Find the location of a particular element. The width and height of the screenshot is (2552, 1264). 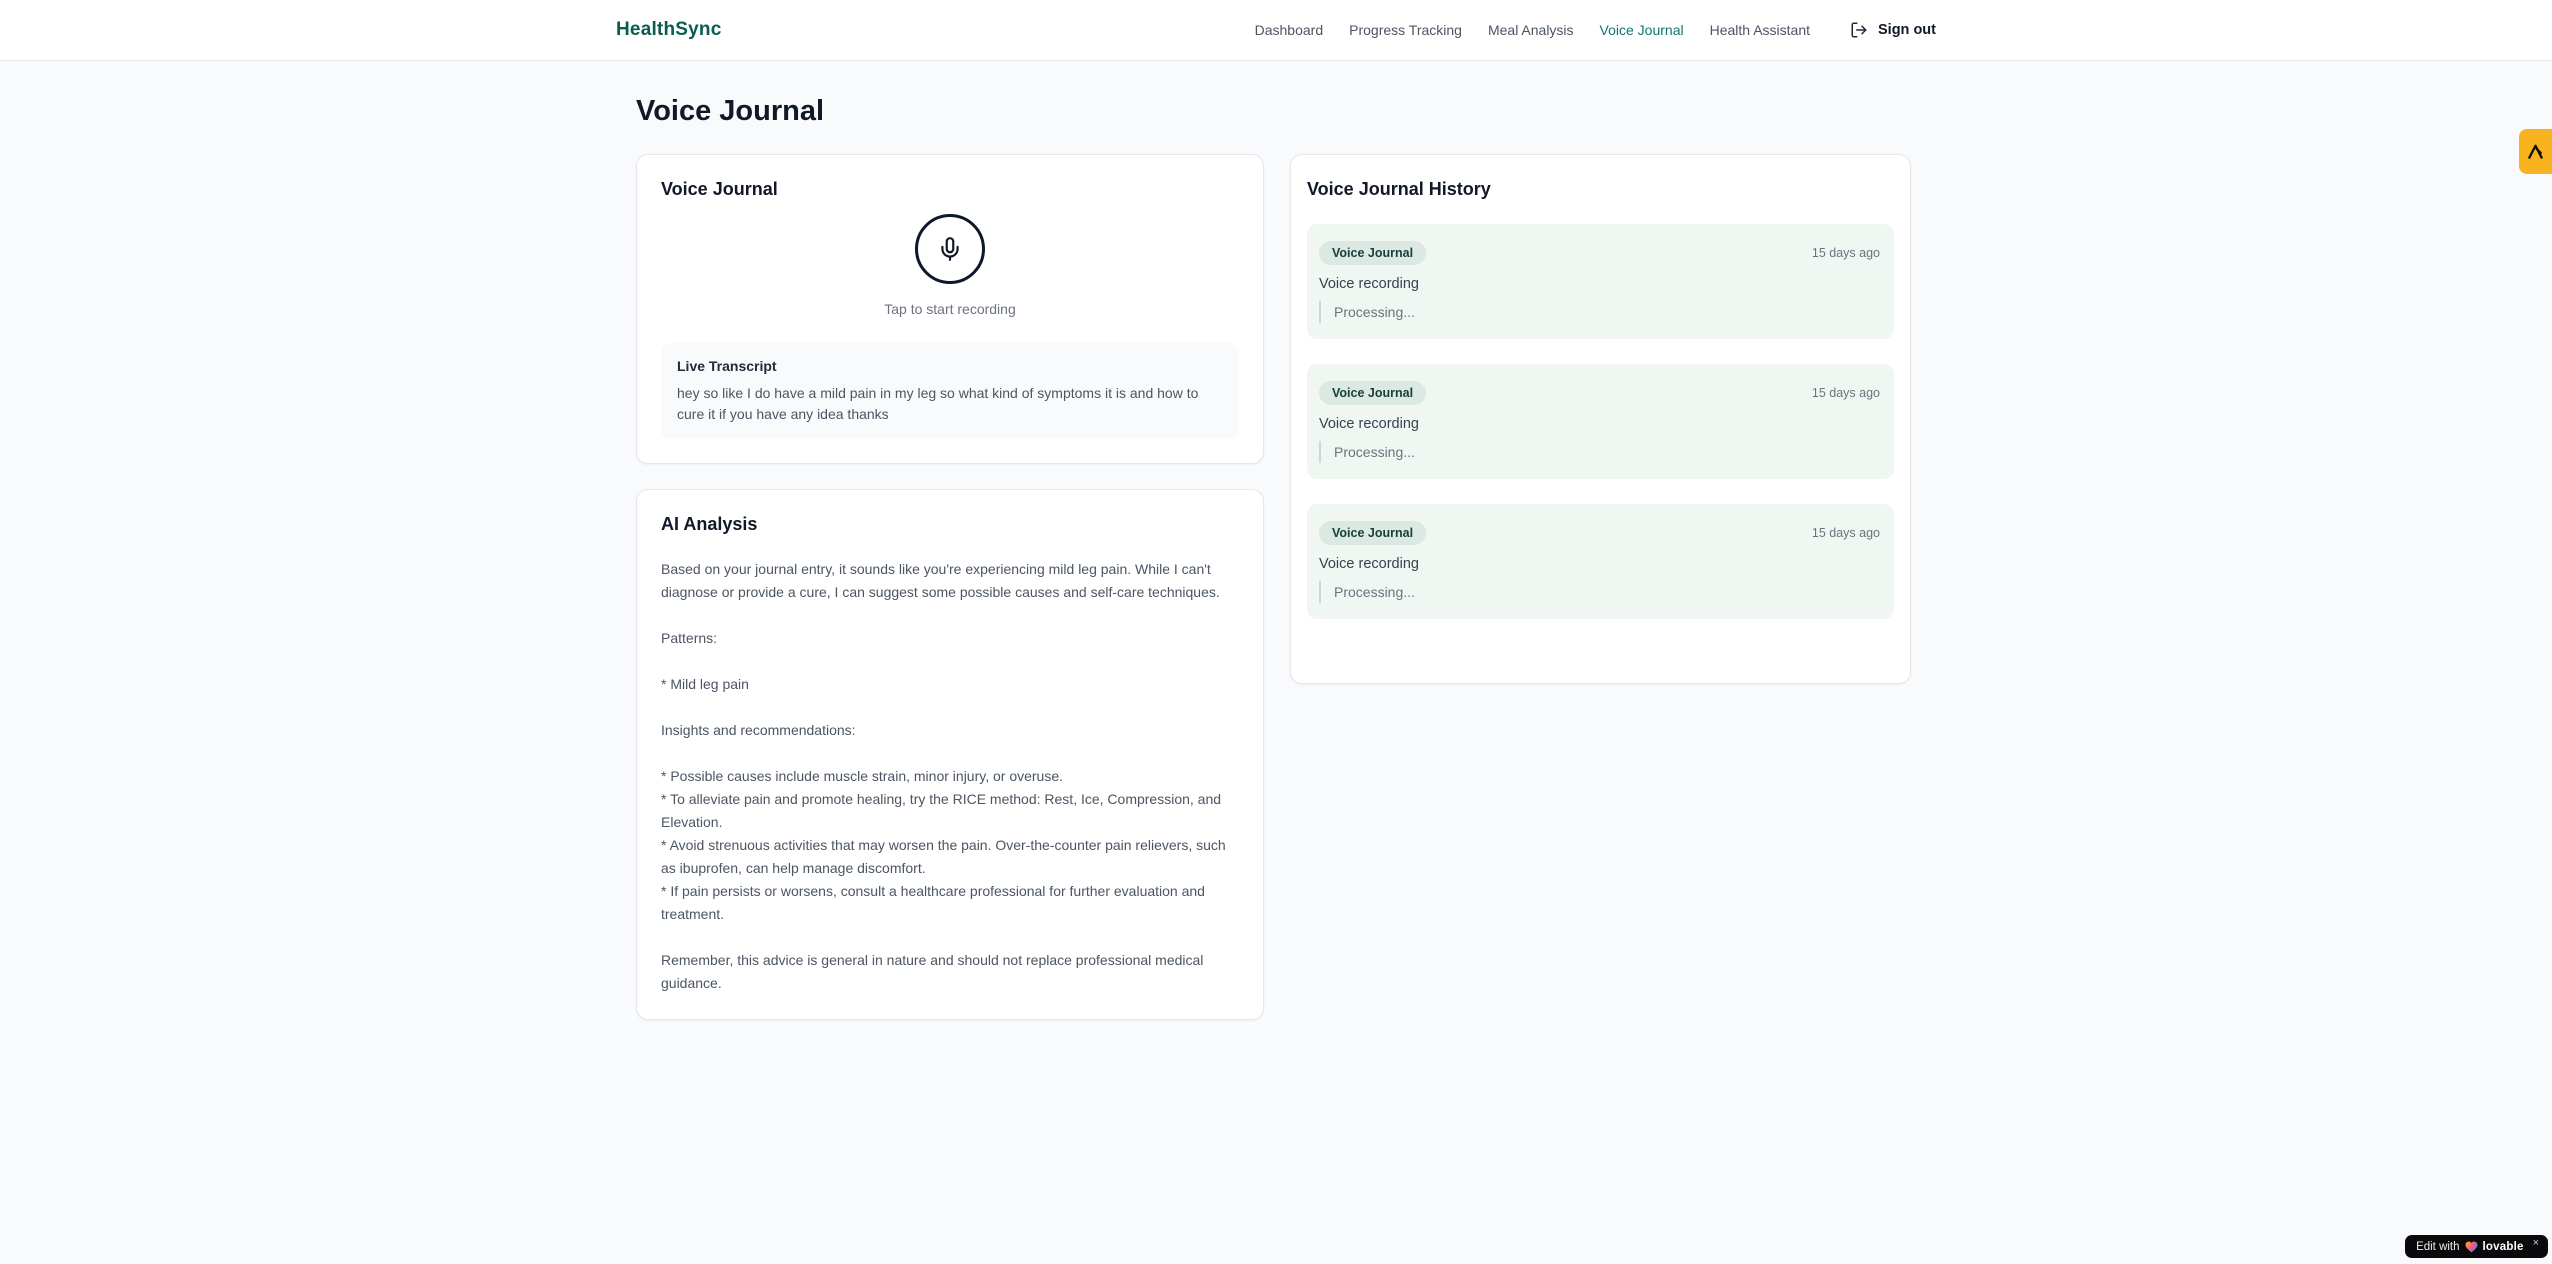

sign-out-label: Sign out is located at coordinates (1907, 30).